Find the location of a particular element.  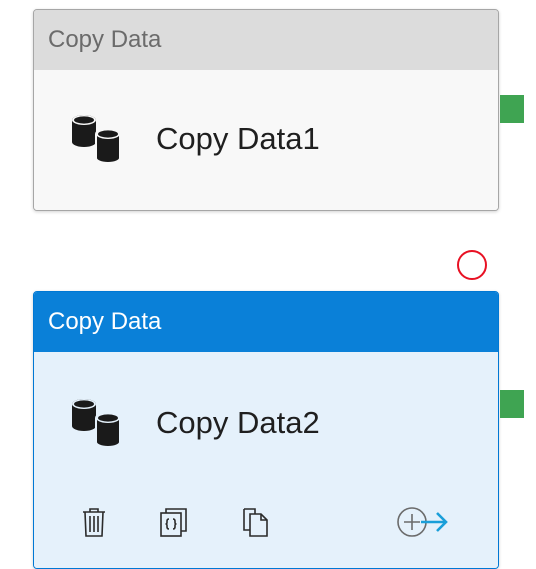

add-output-button is located at coordinates (427, 522).